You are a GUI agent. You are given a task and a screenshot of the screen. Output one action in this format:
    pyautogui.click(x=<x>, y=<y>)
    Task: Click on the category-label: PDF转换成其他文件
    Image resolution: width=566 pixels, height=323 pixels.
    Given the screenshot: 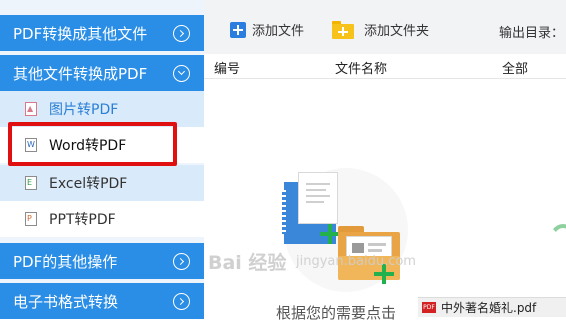 What is the action you would take?
    pyautogui.click(x=80, y=33)
    